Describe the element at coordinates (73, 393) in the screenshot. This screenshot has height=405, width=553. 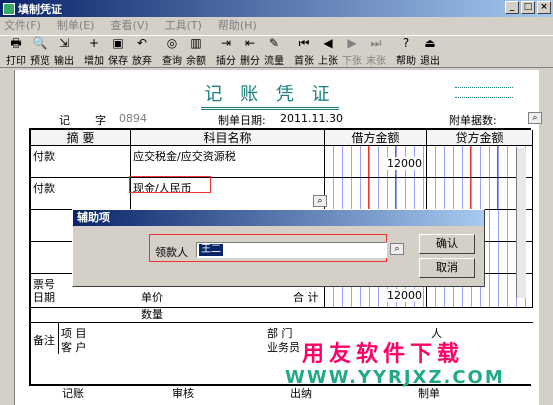
I see `footer-post: 记账` at that location.